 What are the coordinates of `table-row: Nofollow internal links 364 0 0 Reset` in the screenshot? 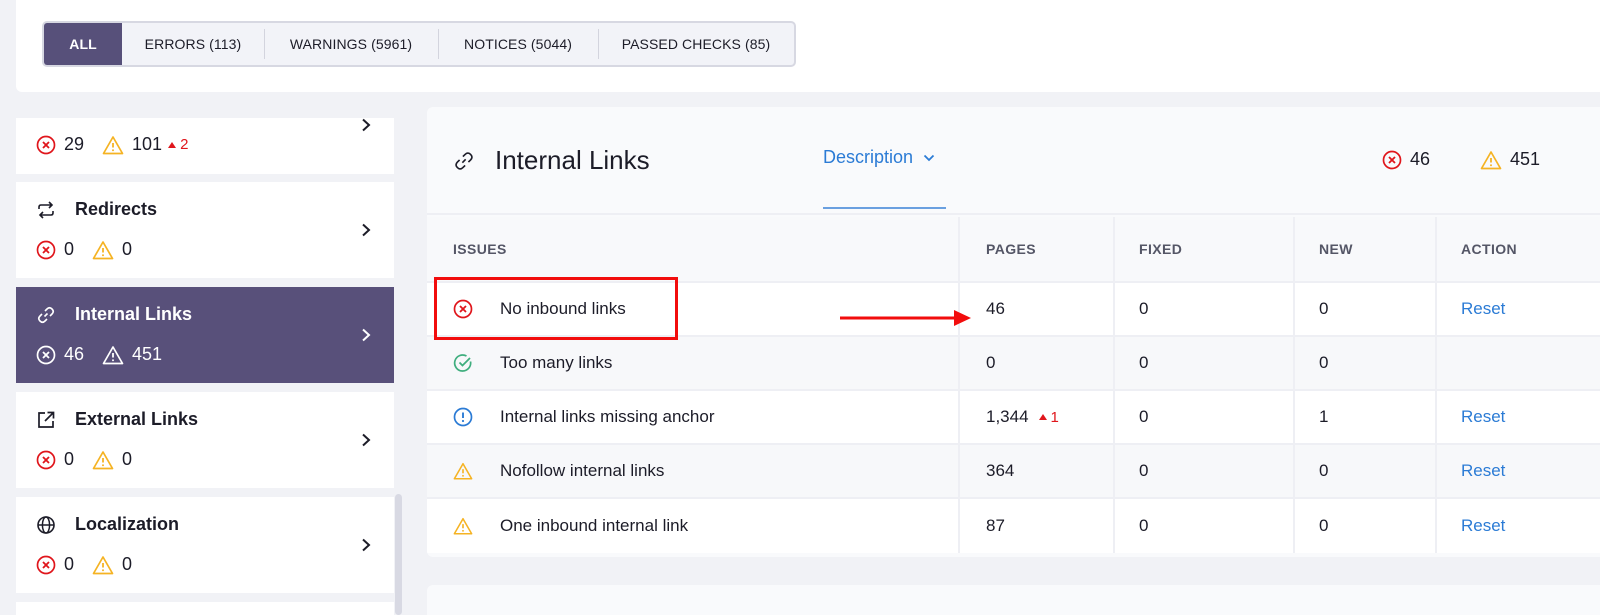 It's located at (1013, 472).